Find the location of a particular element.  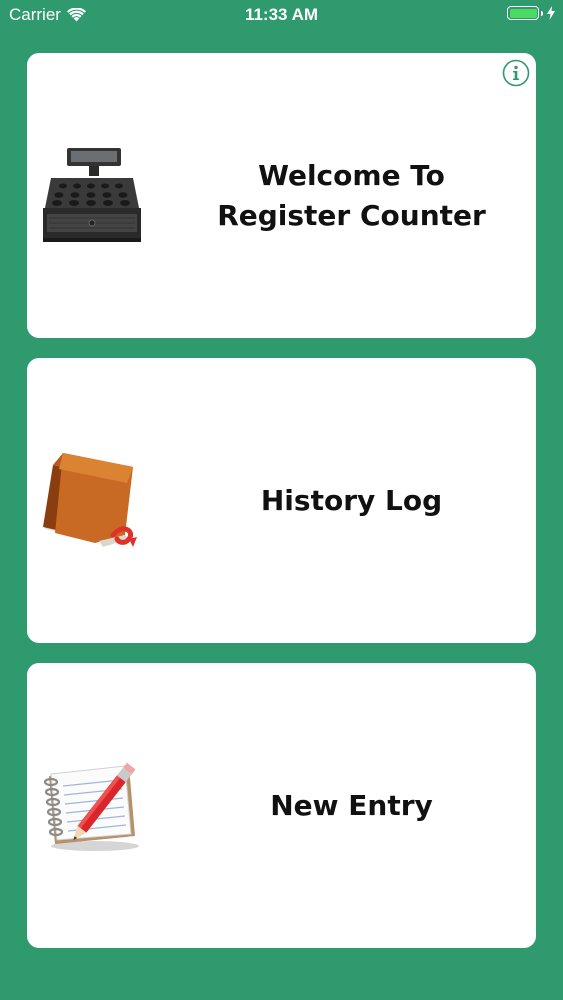

history-log-title: History Log is located at coordinates (351, 500).